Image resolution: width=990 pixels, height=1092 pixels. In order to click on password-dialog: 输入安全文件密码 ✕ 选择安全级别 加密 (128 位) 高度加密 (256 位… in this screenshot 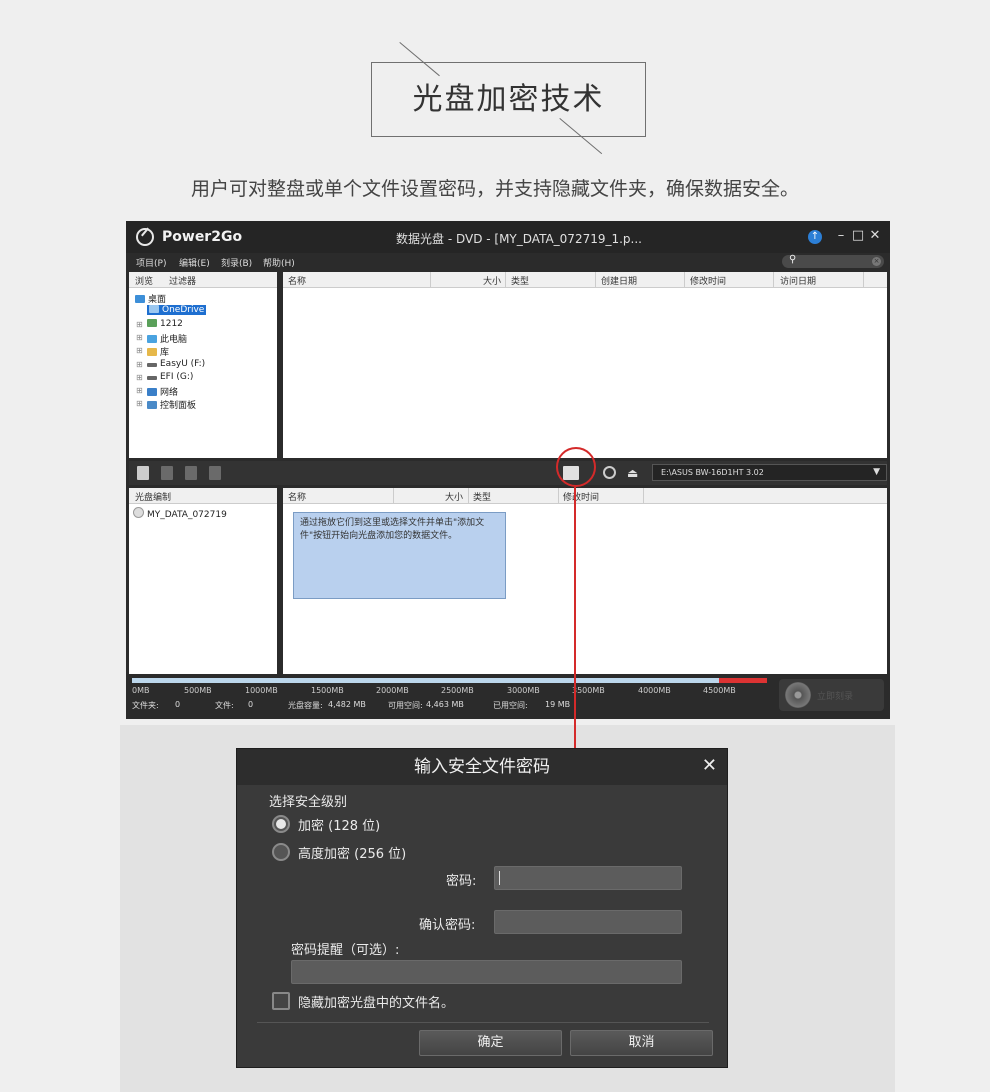, I will do `click(482, 908)`.